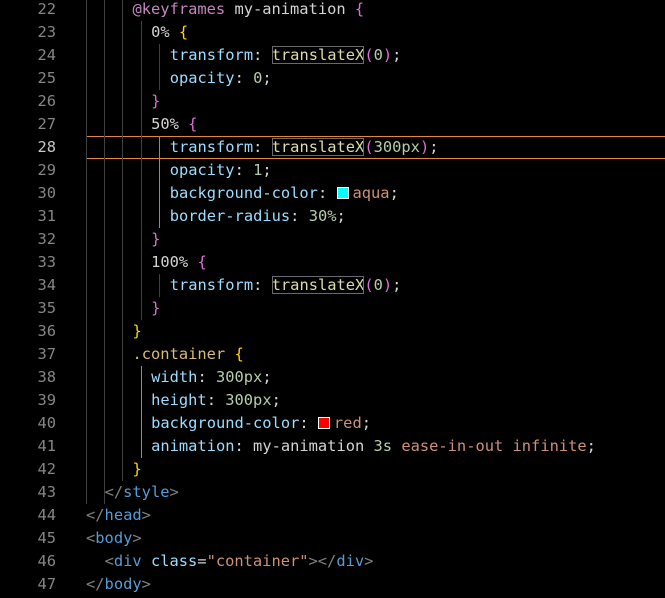 This screenshot has height=598, width=665. Describe the element at coordinates (332, 331) in the screenshot. I see `code-line: 36}` at that location.